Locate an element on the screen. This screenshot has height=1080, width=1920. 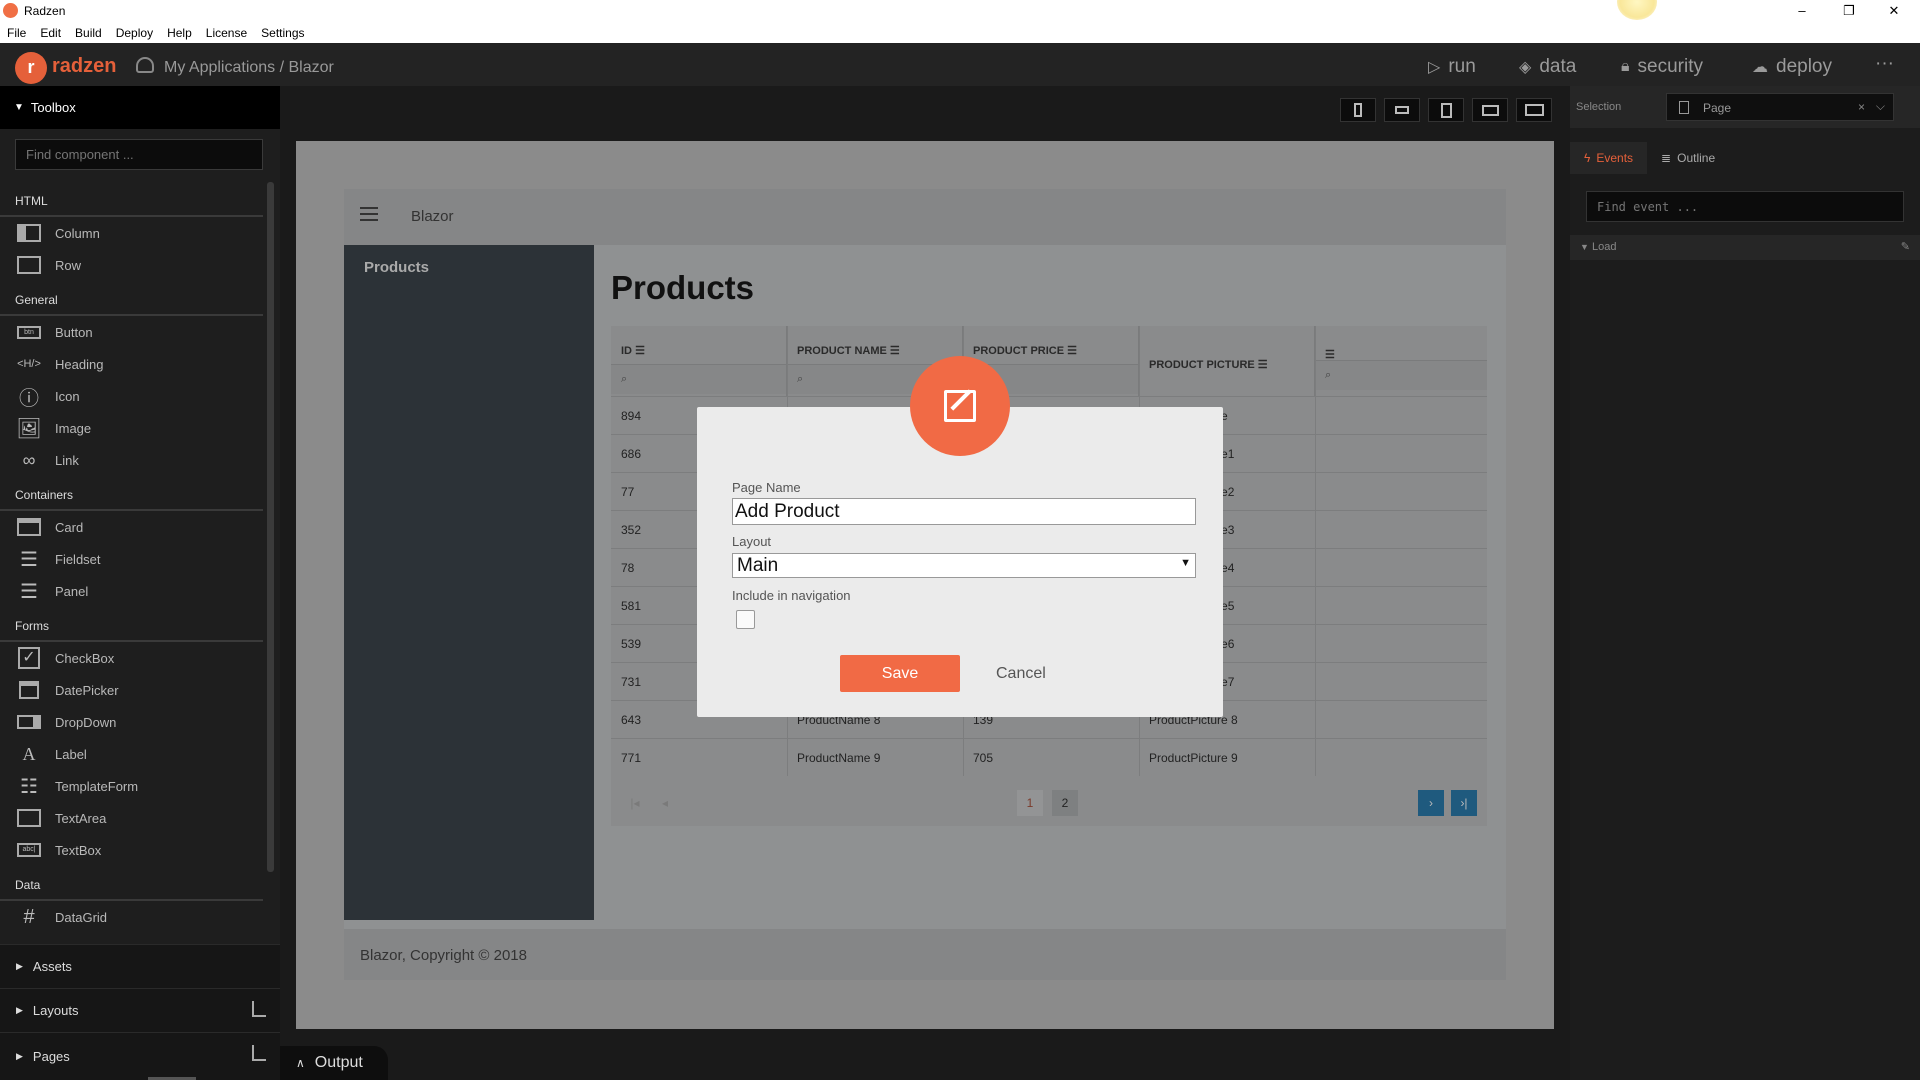
more-menu-button: ··· is located at coordinates (1884, 64).